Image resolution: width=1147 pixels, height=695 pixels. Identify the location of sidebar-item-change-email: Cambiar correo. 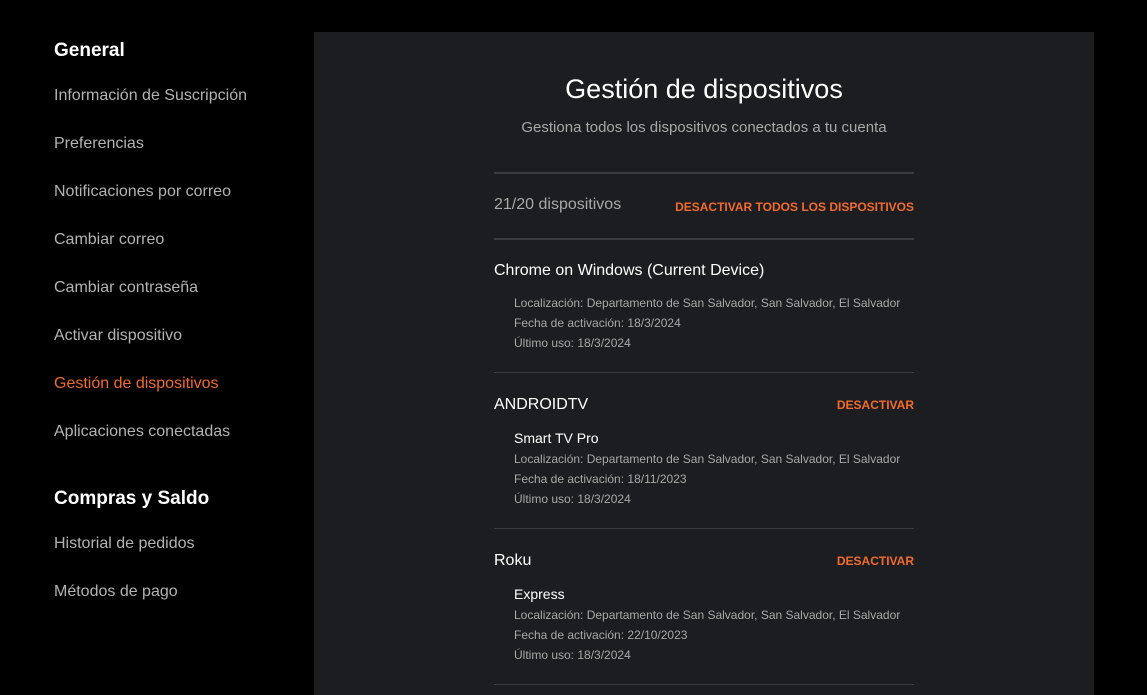
(109, 240).